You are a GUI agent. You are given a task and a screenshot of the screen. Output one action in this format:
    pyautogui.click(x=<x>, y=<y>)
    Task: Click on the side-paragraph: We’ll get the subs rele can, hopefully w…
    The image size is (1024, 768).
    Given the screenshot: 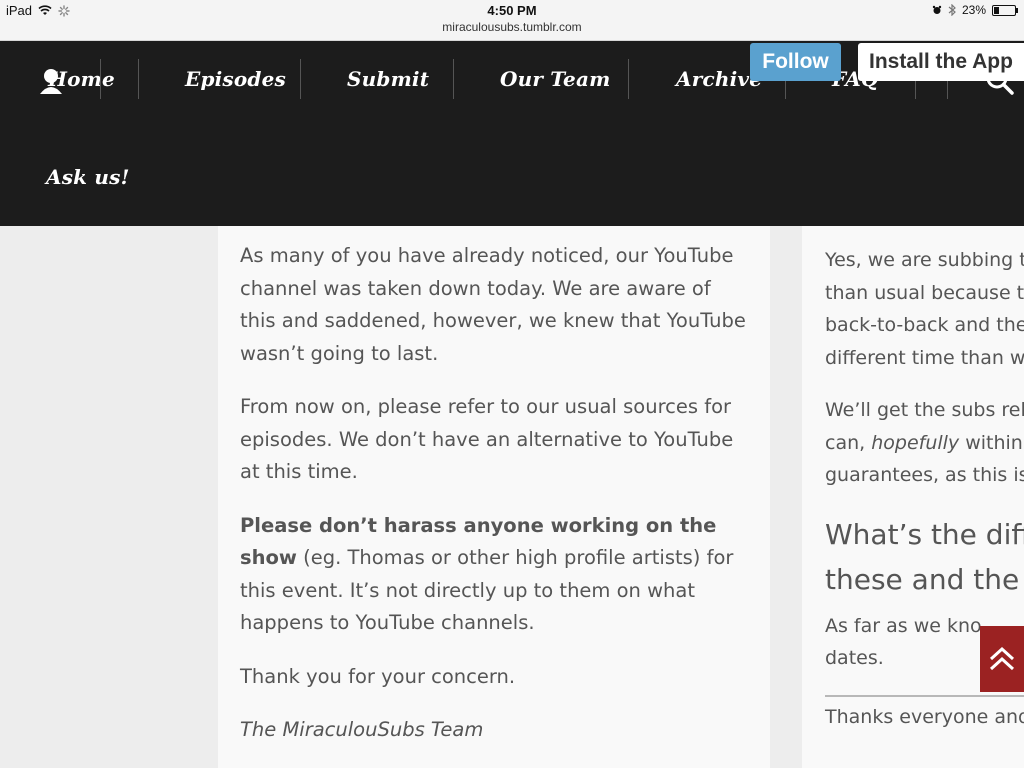 What is the action you would take?
    pyautogui.click(x=924, y=443)
    